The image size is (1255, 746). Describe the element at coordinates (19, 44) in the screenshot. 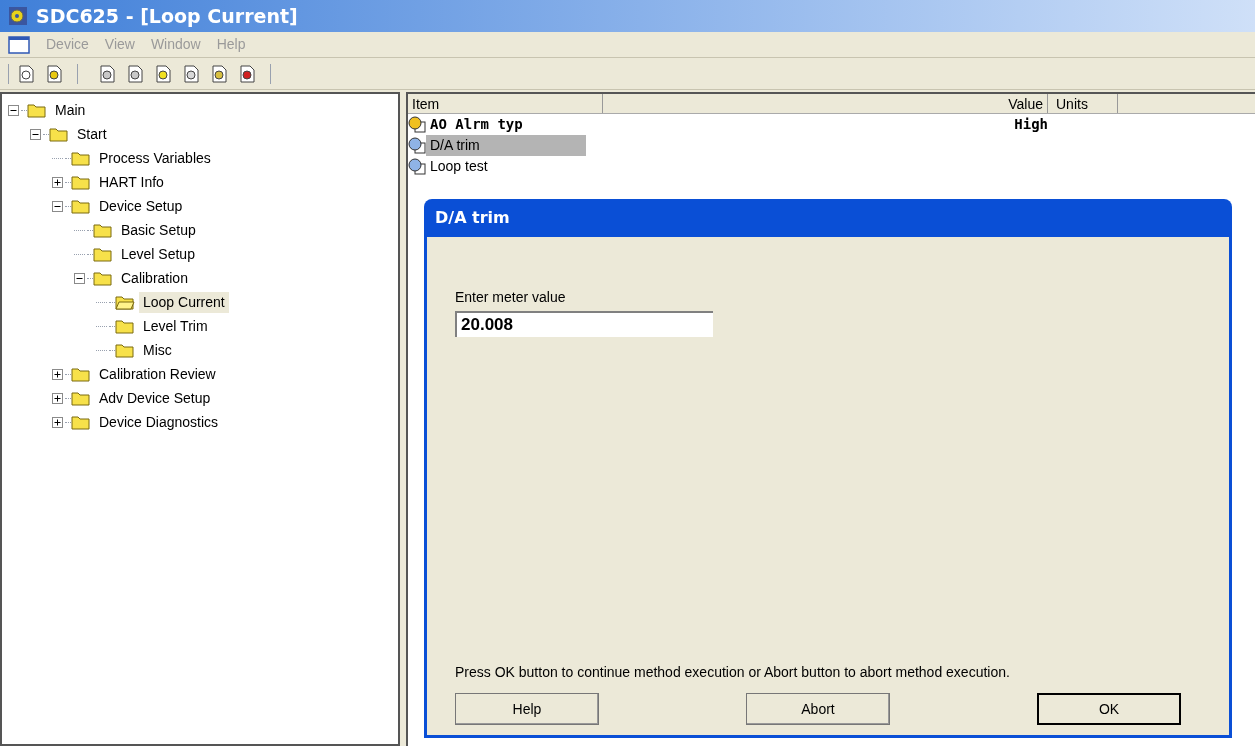

I see `window-icon` at that location.